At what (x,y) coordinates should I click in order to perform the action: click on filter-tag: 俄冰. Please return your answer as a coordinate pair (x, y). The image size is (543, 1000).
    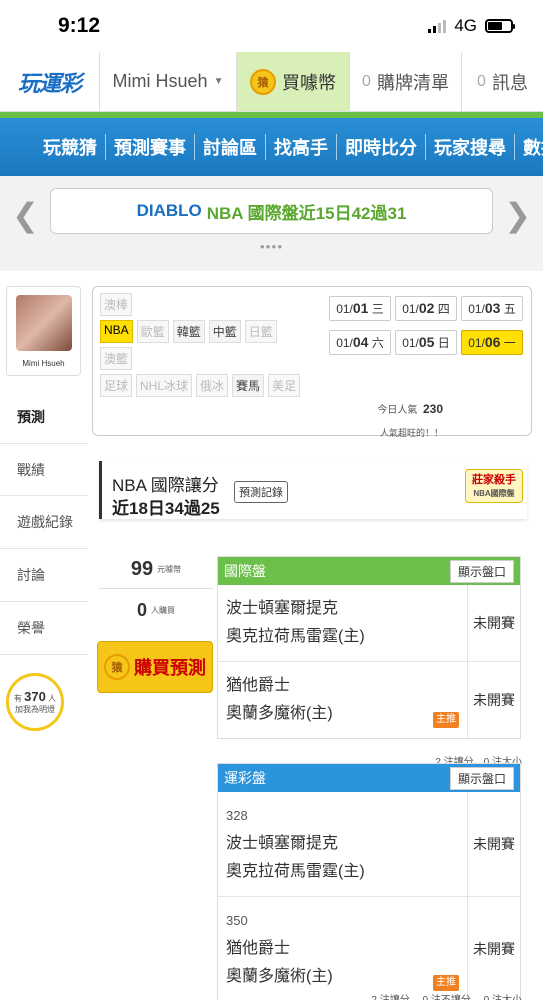
    Looking at the image, I should click on (212, 385).